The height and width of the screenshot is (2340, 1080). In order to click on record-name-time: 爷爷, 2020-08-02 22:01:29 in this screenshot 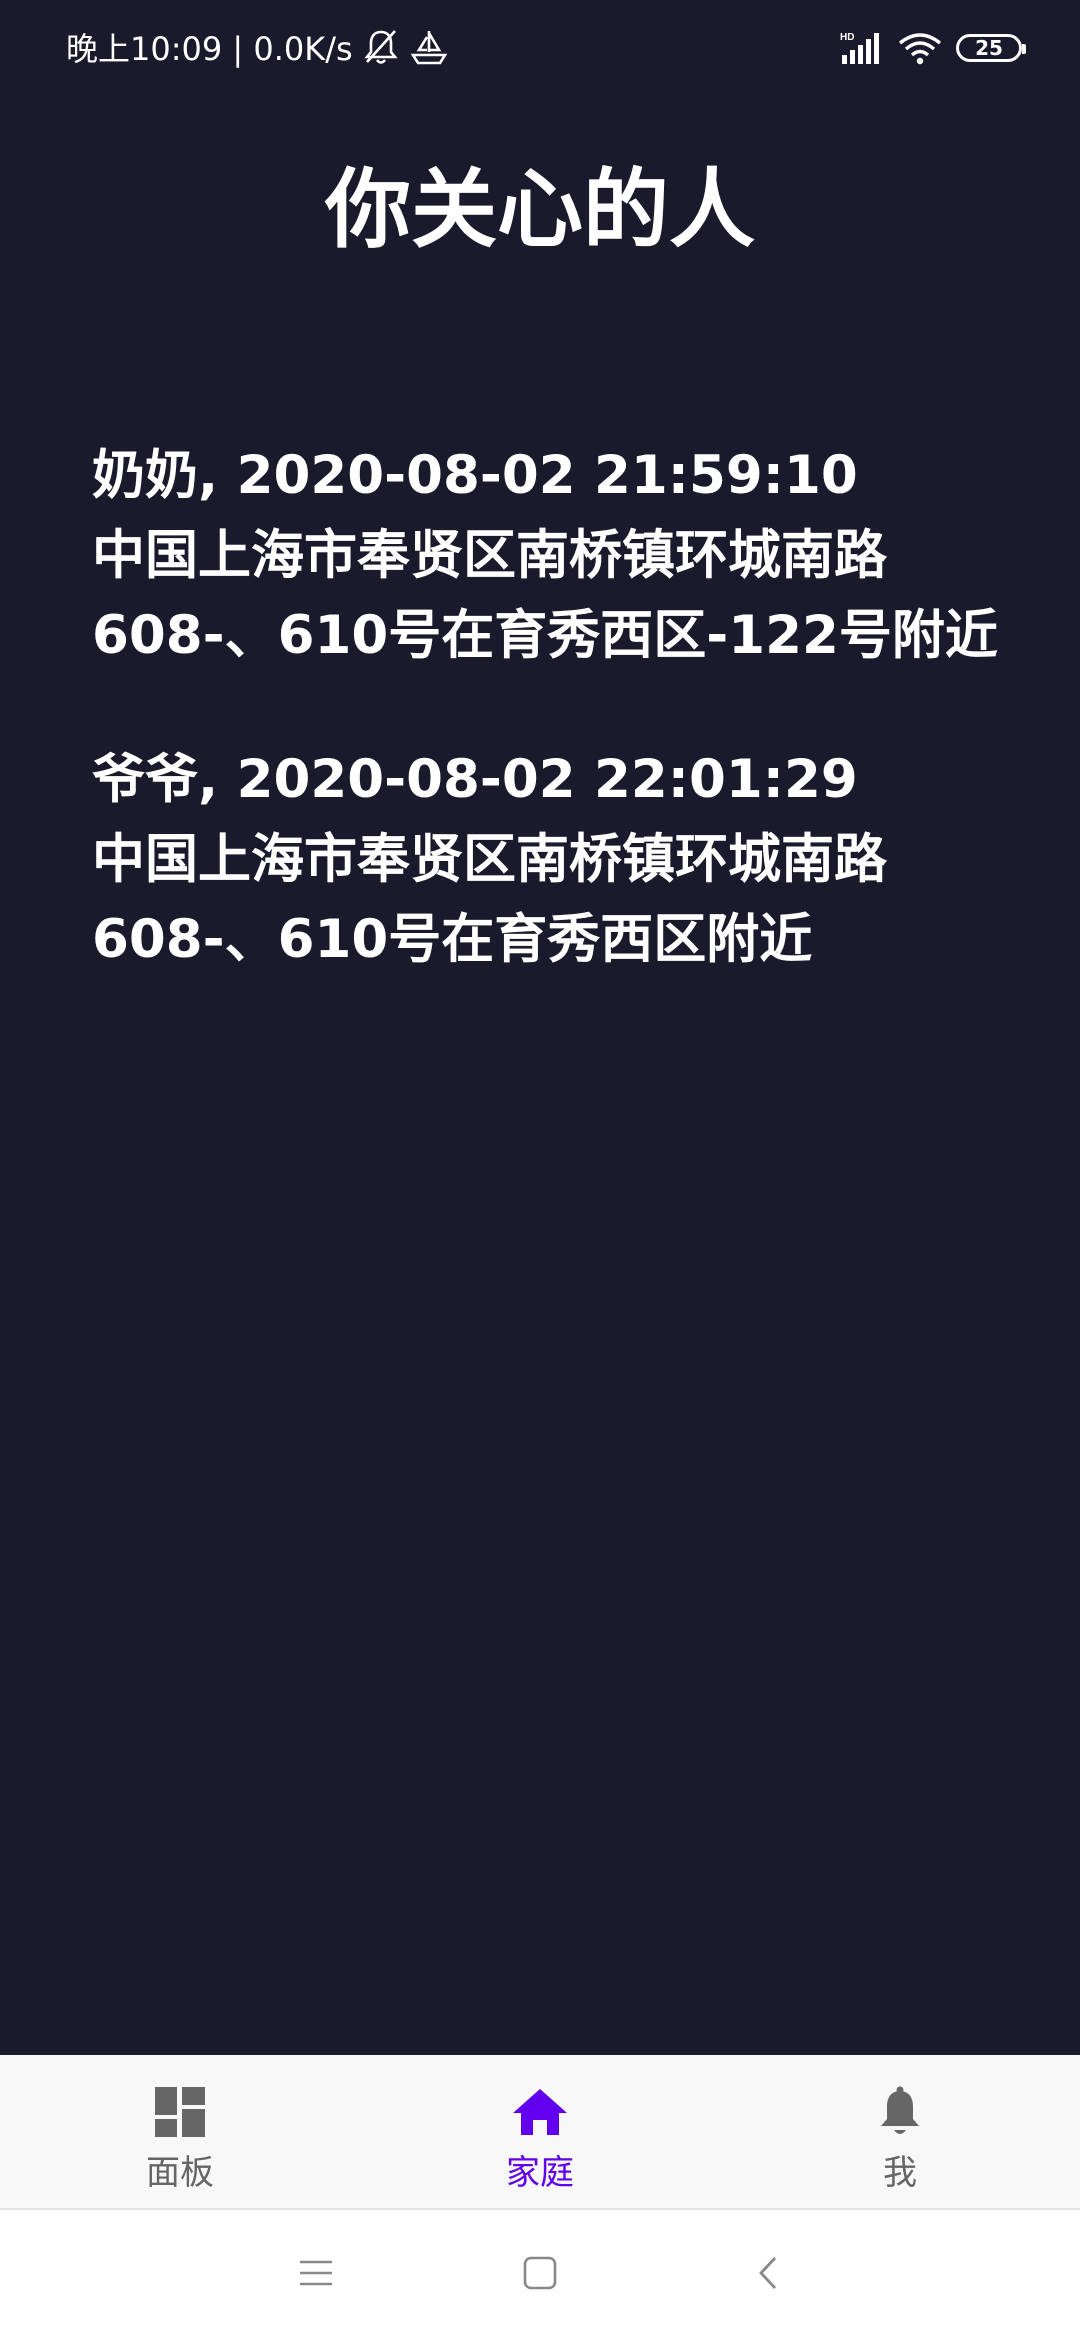, I will do `click(475, 779)`.